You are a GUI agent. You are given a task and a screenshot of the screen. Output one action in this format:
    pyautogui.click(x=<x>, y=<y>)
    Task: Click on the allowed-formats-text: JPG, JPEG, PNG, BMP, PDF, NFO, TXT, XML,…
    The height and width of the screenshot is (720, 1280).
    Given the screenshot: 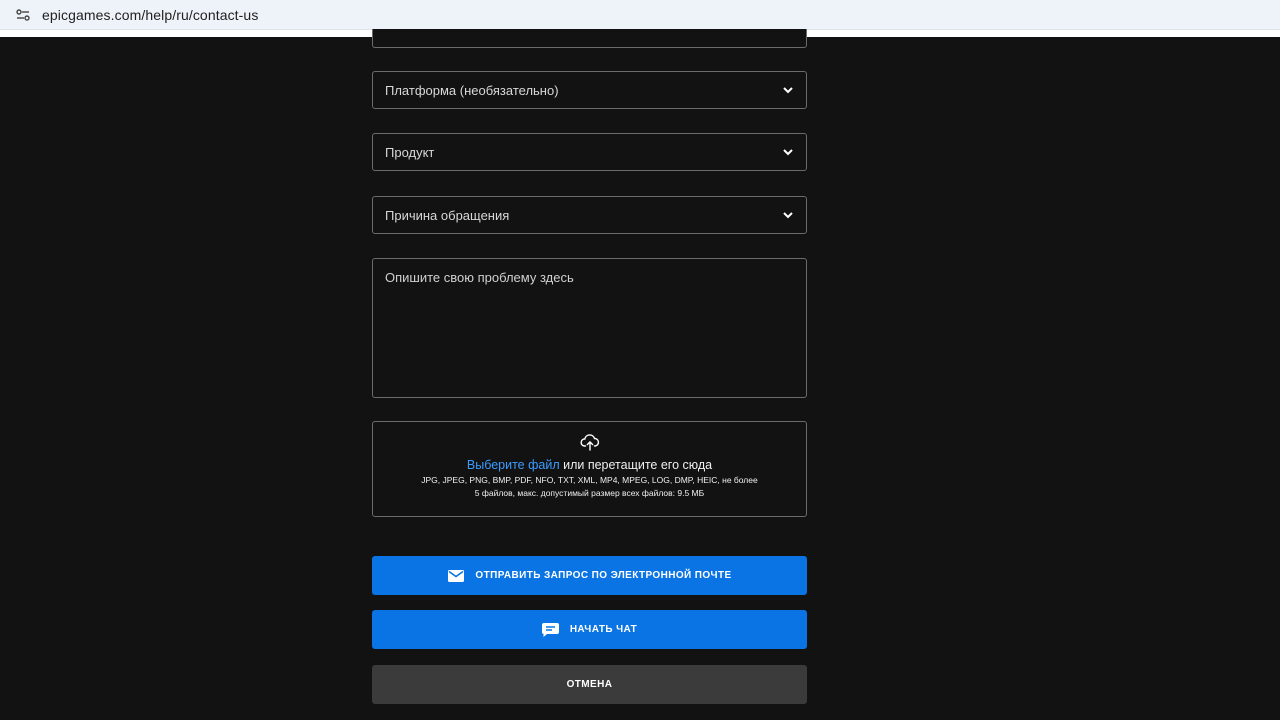 What is the action you would take?
    pyautogui.click(x=589, y=480)
    